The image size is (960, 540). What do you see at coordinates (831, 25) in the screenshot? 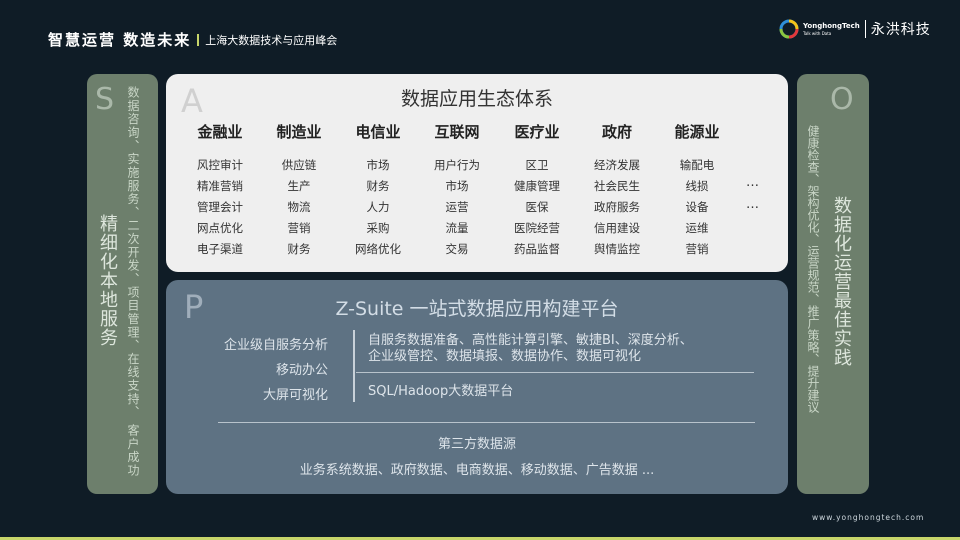
I see `logo-name-en: YonghongTech` at bounding box center [831, 25].